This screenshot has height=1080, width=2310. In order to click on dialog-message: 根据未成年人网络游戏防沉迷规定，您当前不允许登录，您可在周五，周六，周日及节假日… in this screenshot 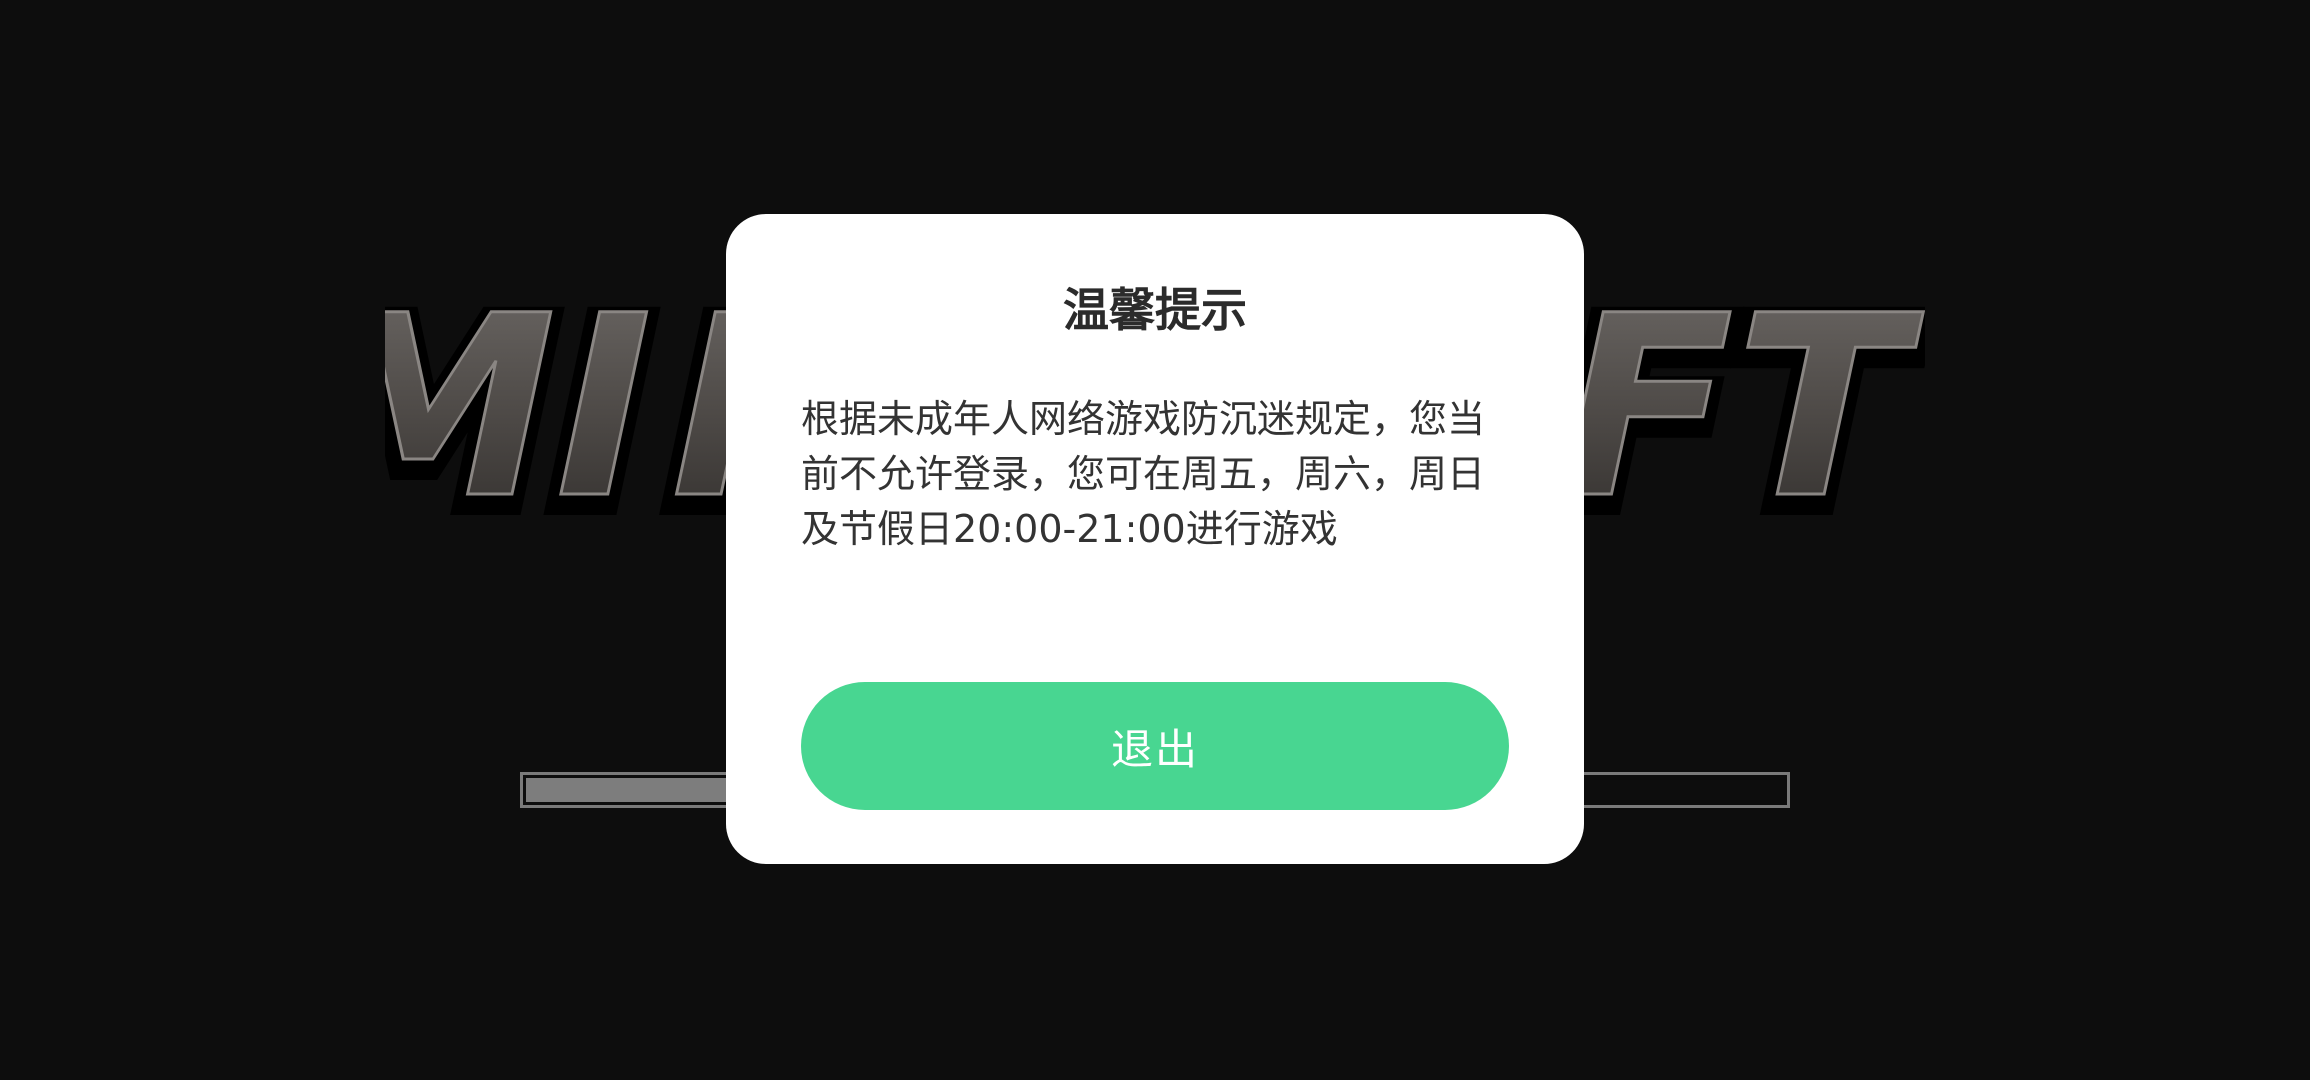, I will do `click(1143, 474)`.